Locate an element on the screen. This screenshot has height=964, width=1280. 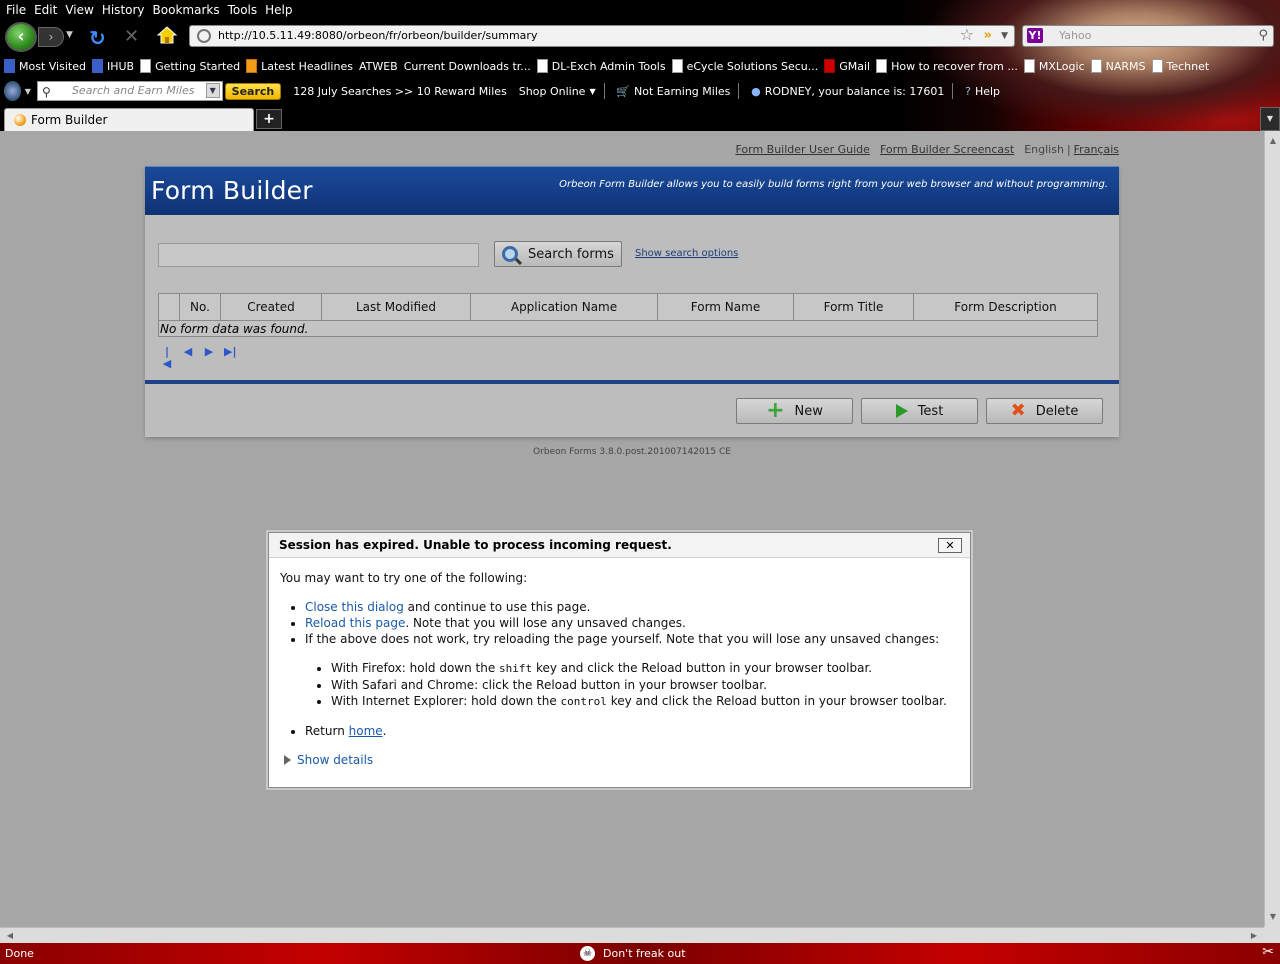
bookmark-item: NARMS is located at coordinates (1118, 66).